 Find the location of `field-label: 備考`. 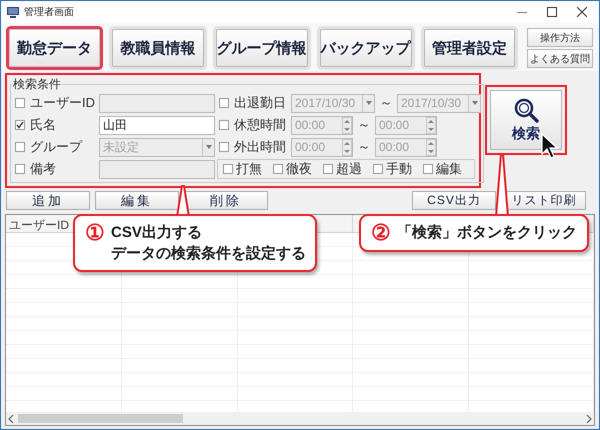

field-label: 備考 is located at coordinates (43, 169).